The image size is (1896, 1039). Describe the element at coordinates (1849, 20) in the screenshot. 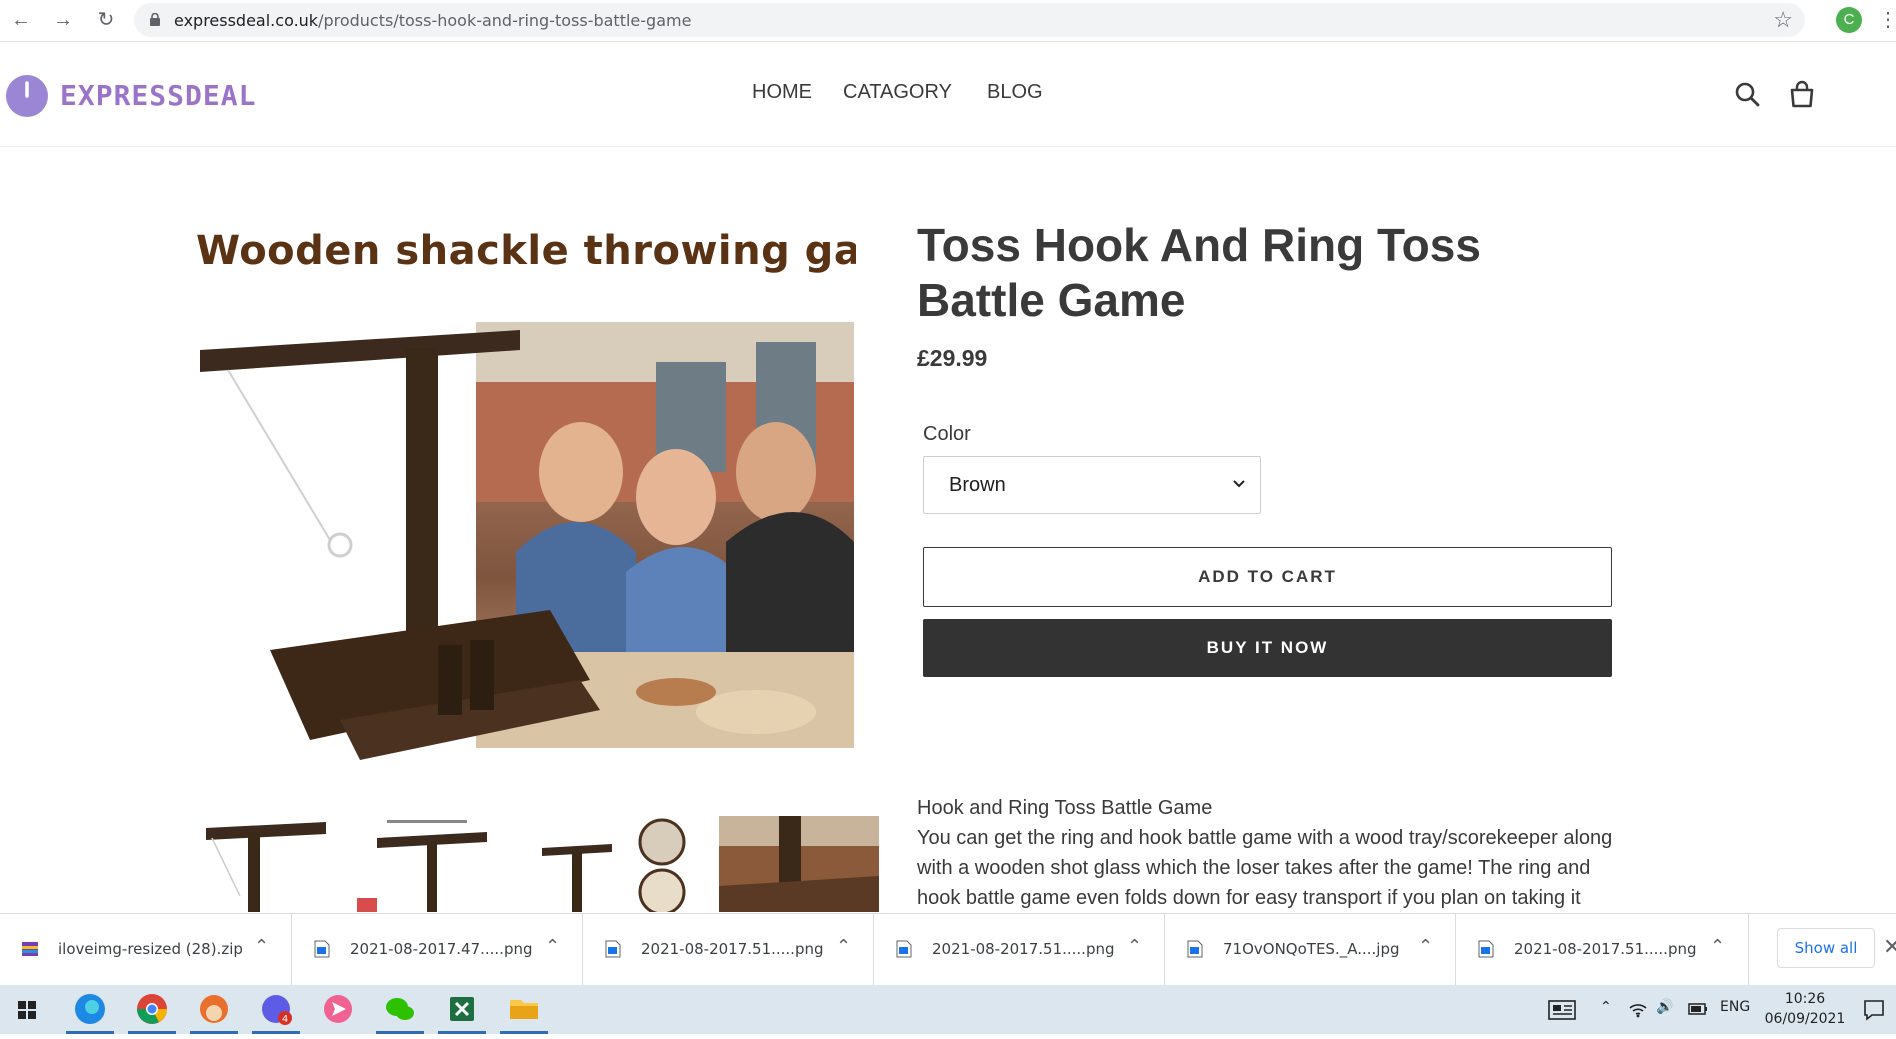

I see `profile-avatar: C` at that location.